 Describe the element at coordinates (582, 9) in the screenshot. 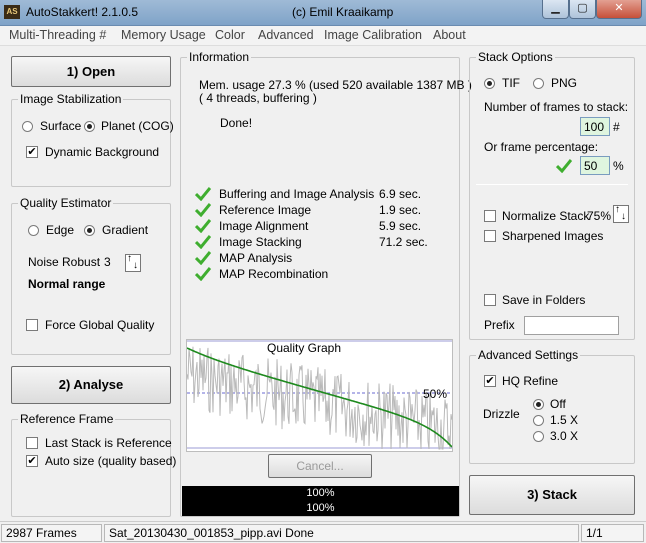

I see `maximize-button: ▢` at that location.